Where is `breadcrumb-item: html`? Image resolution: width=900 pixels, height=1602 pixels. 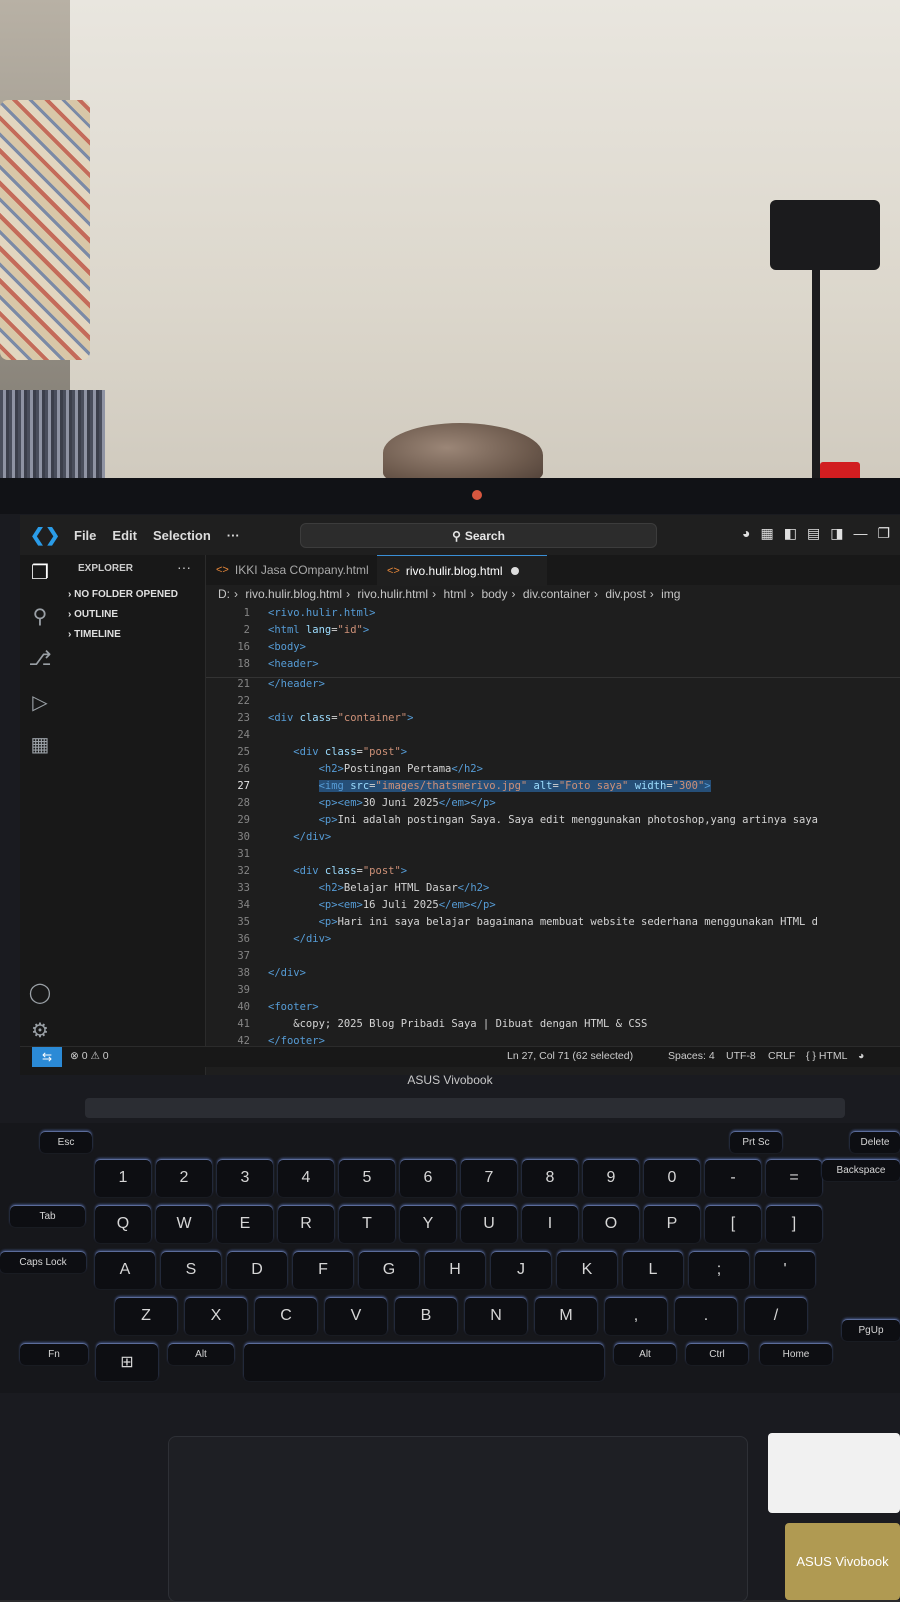 breadcrumb-item: html is located at coordinates (454, 594).